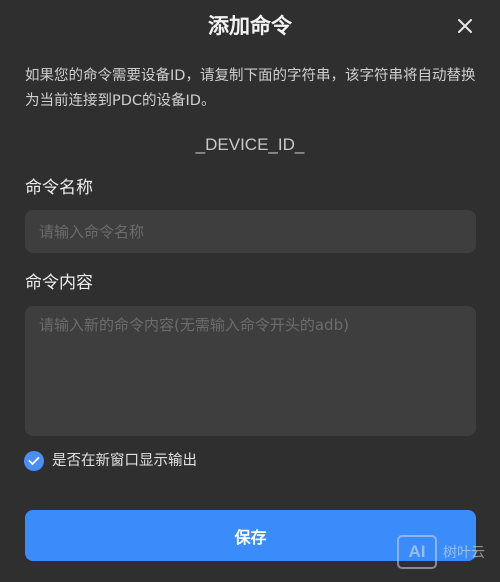 This screenshot has width=500, height=582. I want to click on close-button, so click(465, 26).